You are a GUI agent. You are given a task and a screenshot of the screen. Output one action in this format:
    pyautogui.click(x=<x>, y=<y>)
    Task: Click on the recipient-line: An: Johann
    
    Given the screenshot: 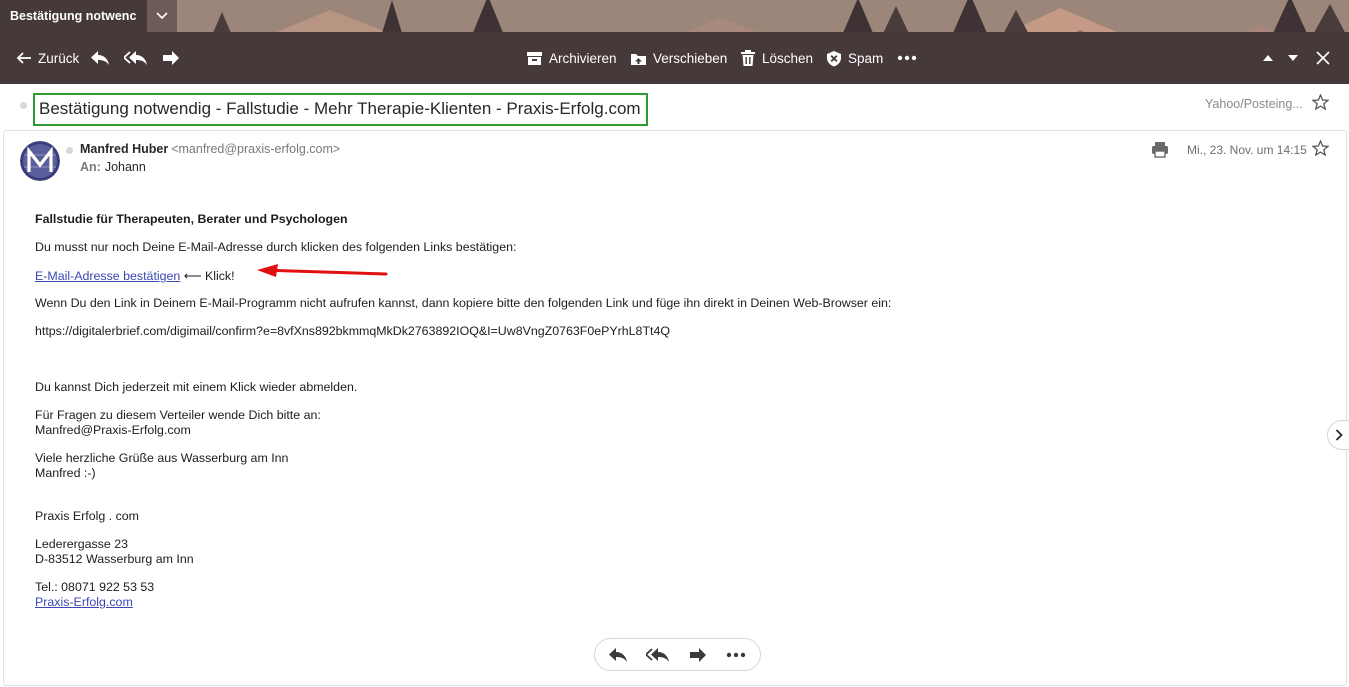 What is the action you would take?
    pyautogui.click(x=113, y=167)
    